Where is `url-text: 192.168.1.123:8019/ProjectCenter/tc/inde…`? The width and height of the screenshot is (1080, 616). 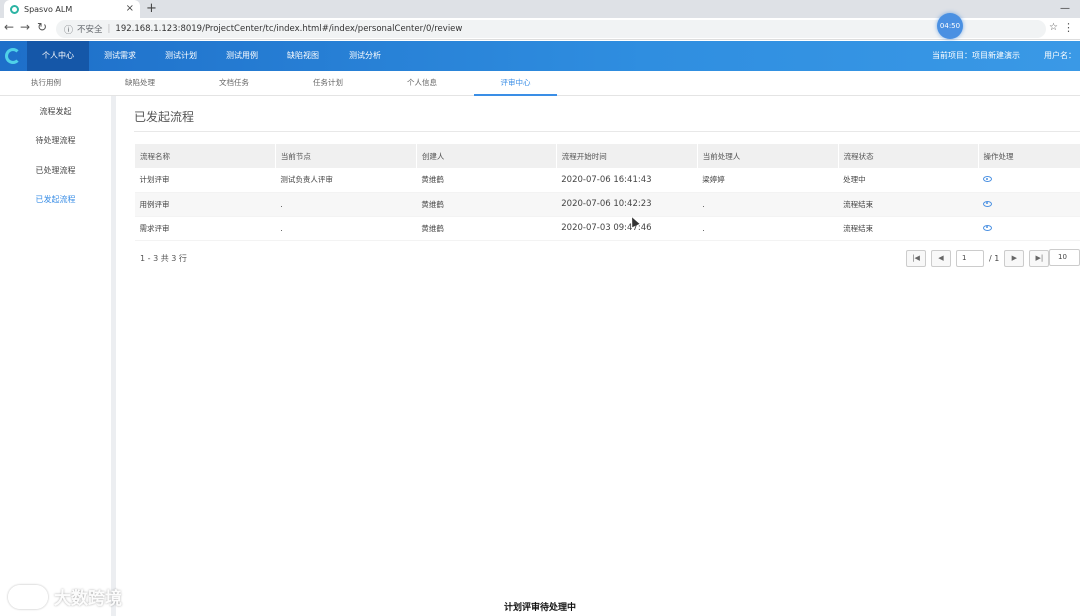
url-text: 192.168.1.123:8019/ProjectCenter/tc/inde… is located at coordinates (289, 29).